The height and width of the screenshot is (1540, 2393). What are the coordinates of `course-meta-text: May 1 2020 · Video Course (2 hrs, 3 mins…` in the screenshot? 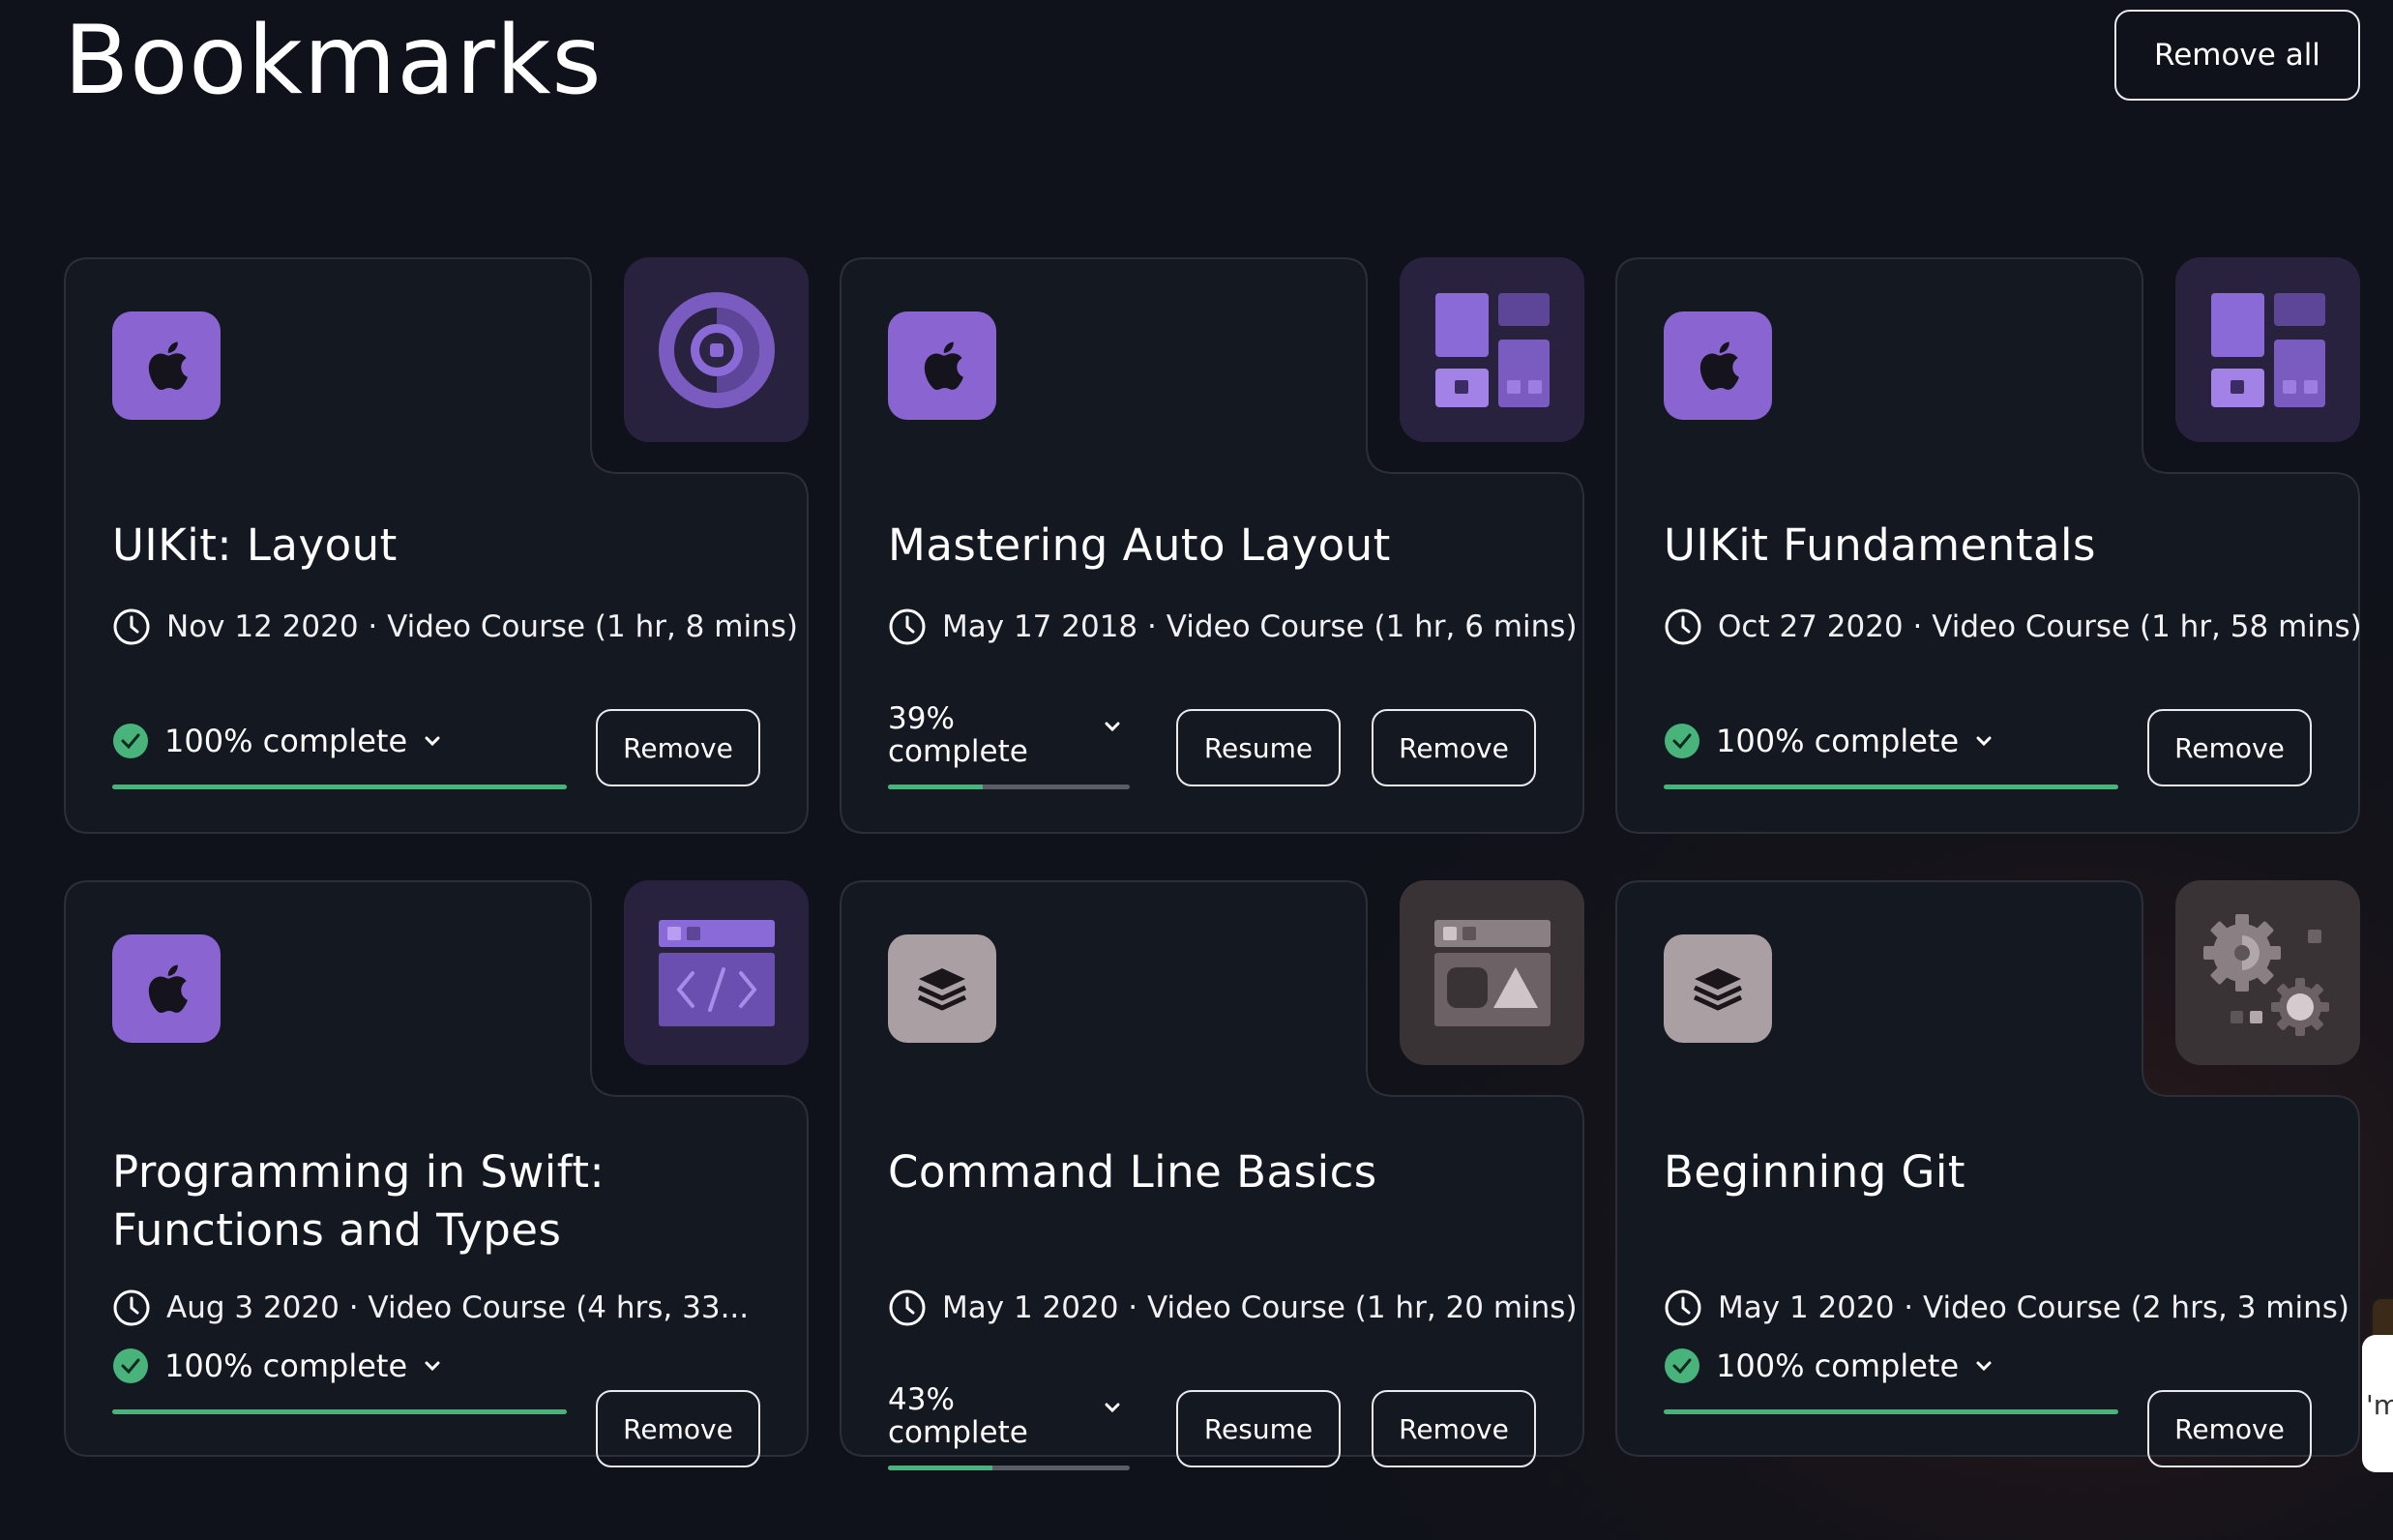 It's located at (2033, 1307).